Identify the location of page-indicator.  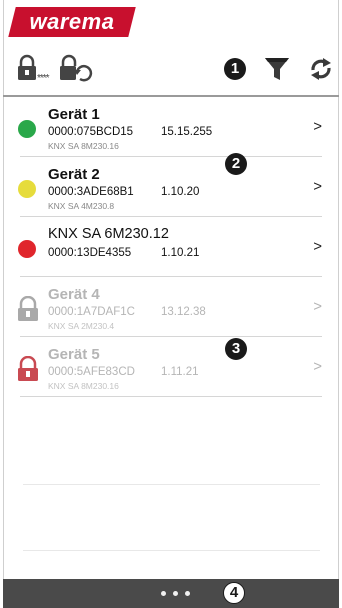
(175, 593).